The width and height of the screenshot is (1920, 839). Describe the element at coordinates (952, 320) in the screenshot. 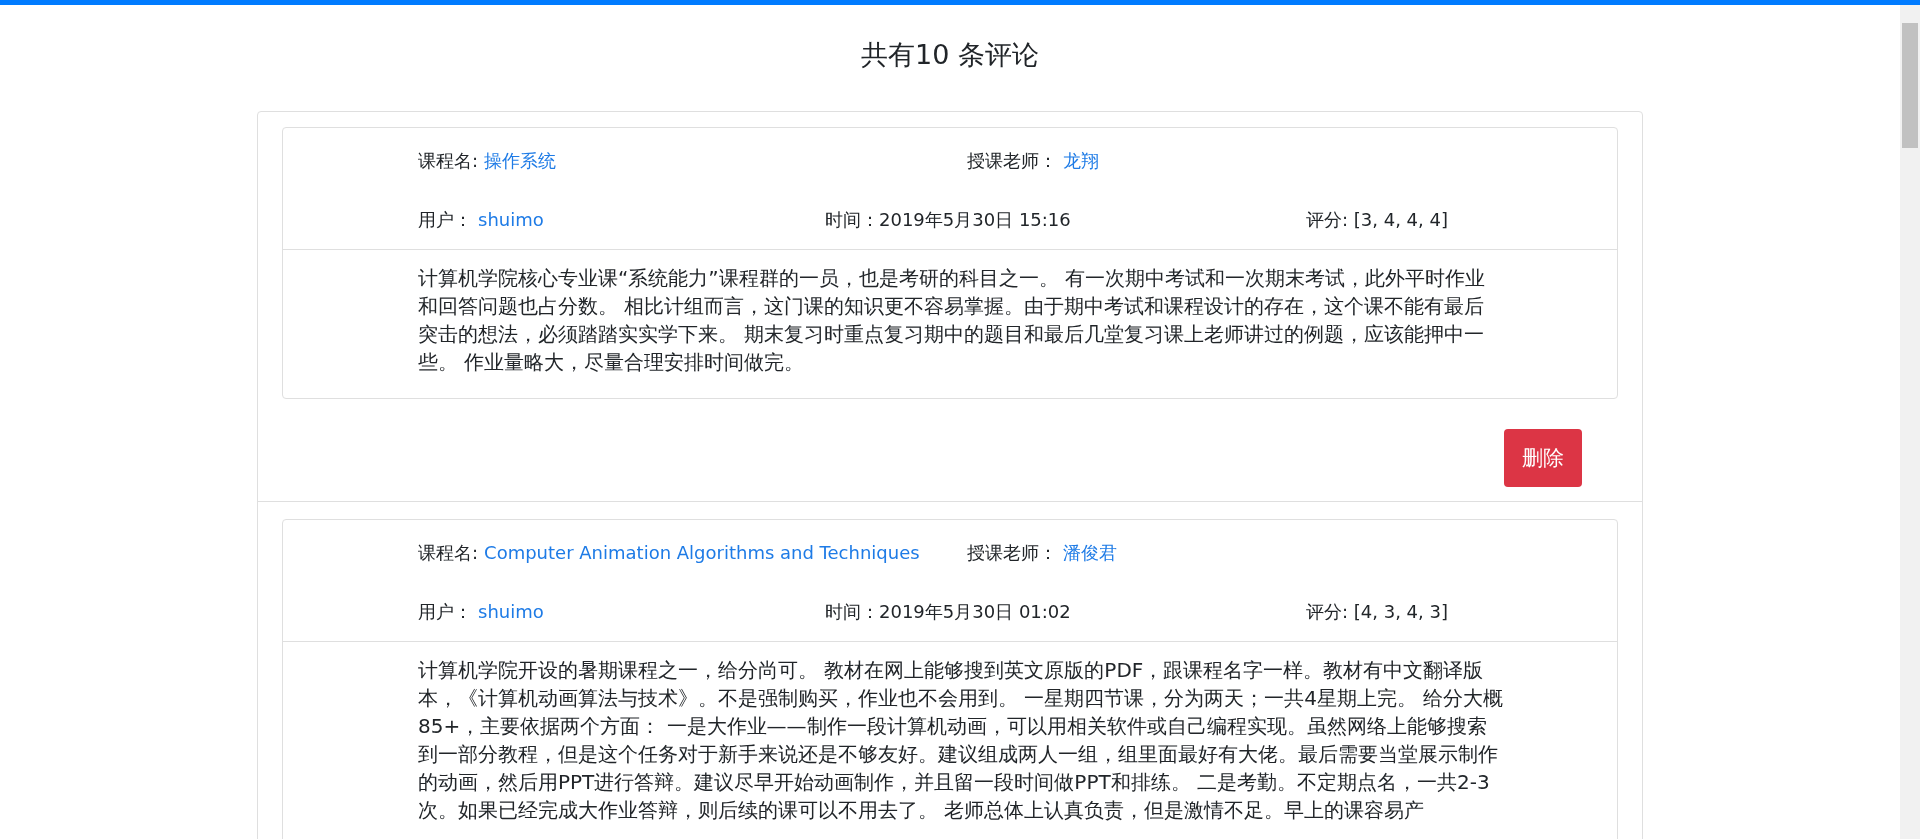

I see `comment-text: 计算机学院核心专业课“系统能力”课程群的一员，也是考研的科目之一。 有一次期中考试和一次期末考试，此外平时作业和回答问题也占分数。 相比计组而言，这门课的知识更不容易掌握。由于期中考试和课程设计的存在，这个课不能有最后突击的想法，必须踏踏实实学下来。 期末复习时重点复习期中的题目和最后几堂复习课上老师讲过的例题，应该能押中一些。 作业量略大，尽量合理安排时间做完。` at that location.